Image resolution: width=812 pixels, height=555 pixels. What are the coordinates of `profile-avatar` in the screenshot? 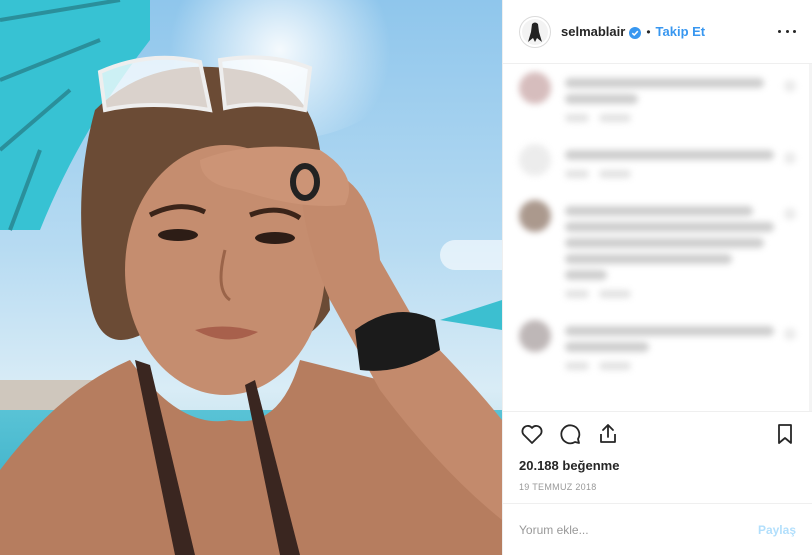 It's located at (535, 31).